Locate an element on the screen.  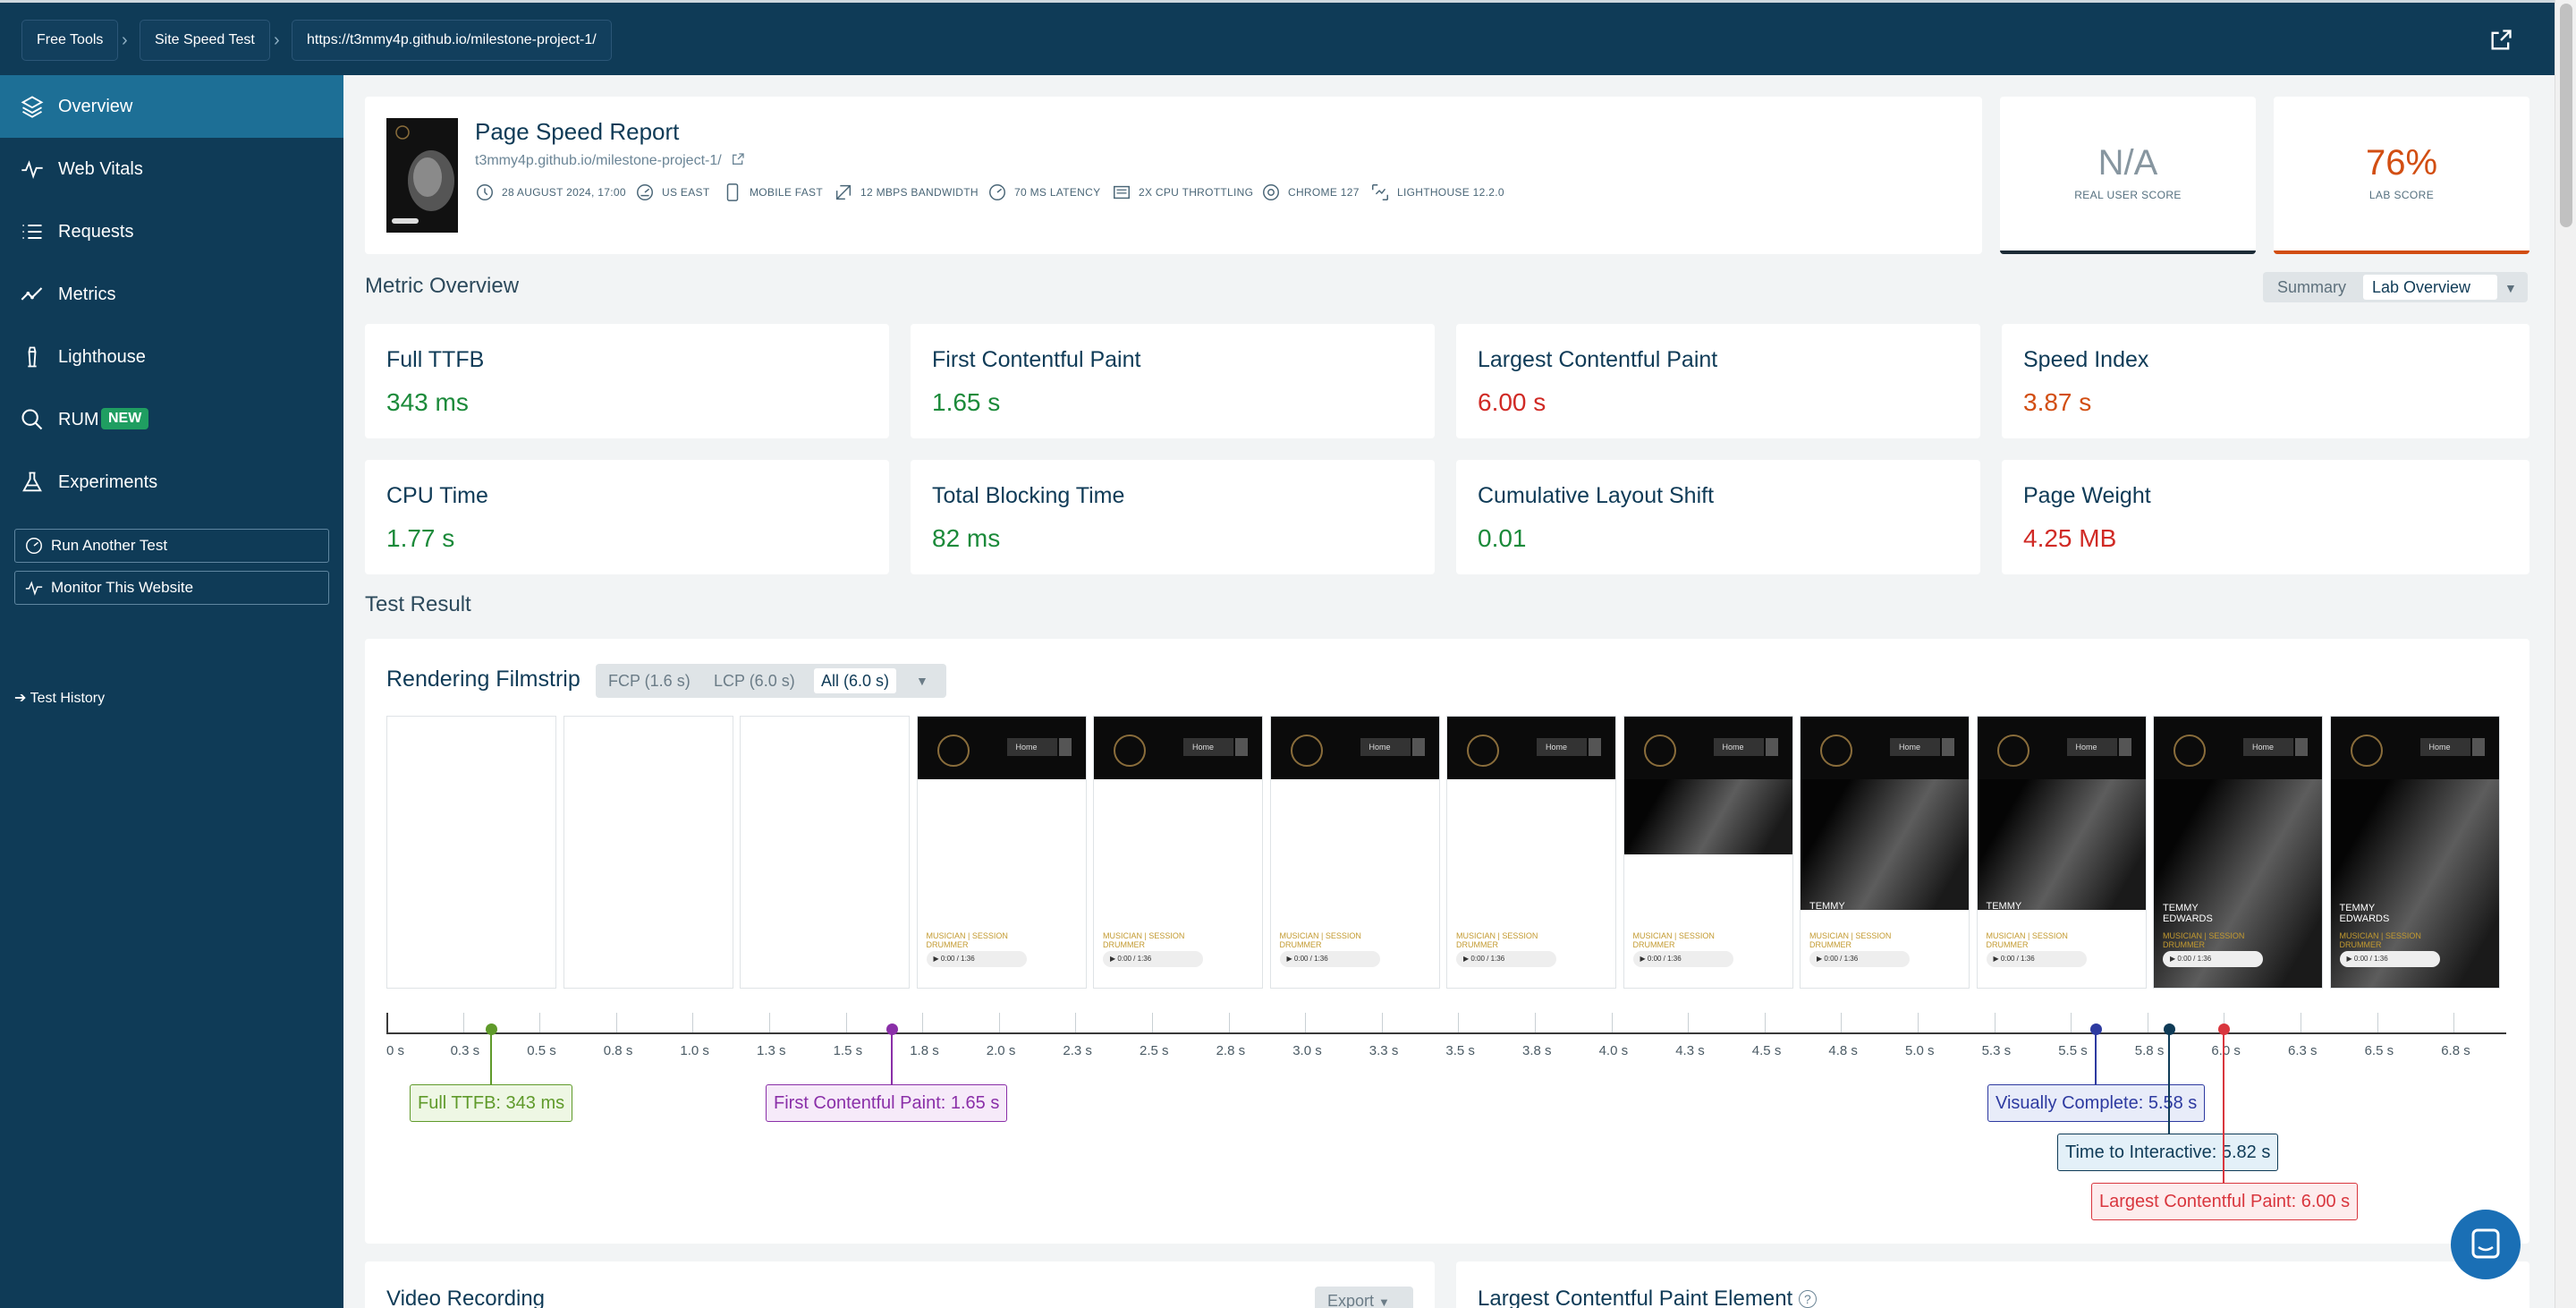
sidebar-item-experiments: Experiments is located at coordinates (171, 482).